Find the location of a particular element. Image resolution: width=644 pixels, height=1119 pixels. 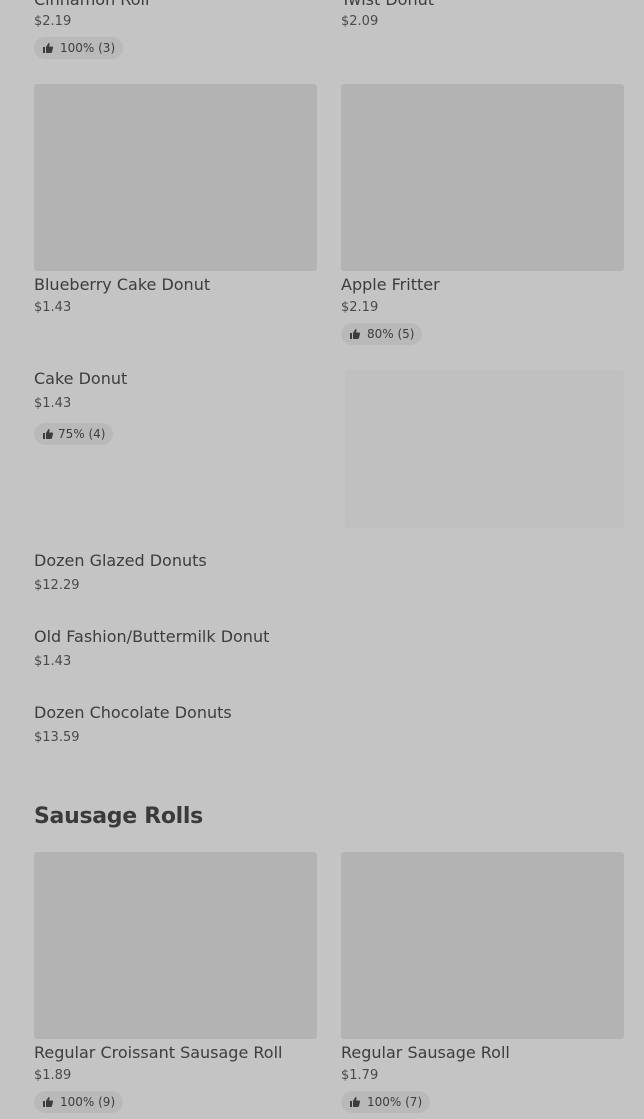

item-price-cinnamon-roll: $2.19 is located at coordinates (53, 21).